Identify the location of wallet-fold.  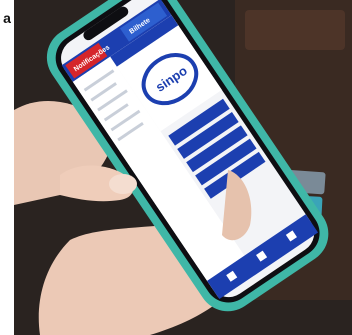
(295, 30).